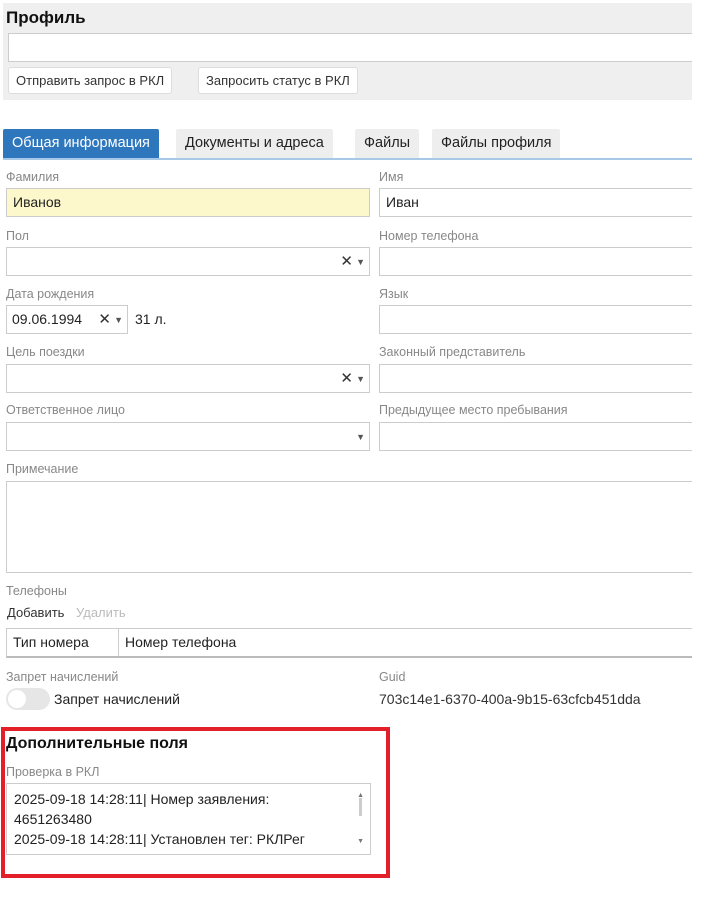 The width and height of the screenshot is (708, 900). Describe the element at coordinates (278, 80) in the screenshot. I see `request-rkl-status-button: Запросить статус в РКЛ` at that location.